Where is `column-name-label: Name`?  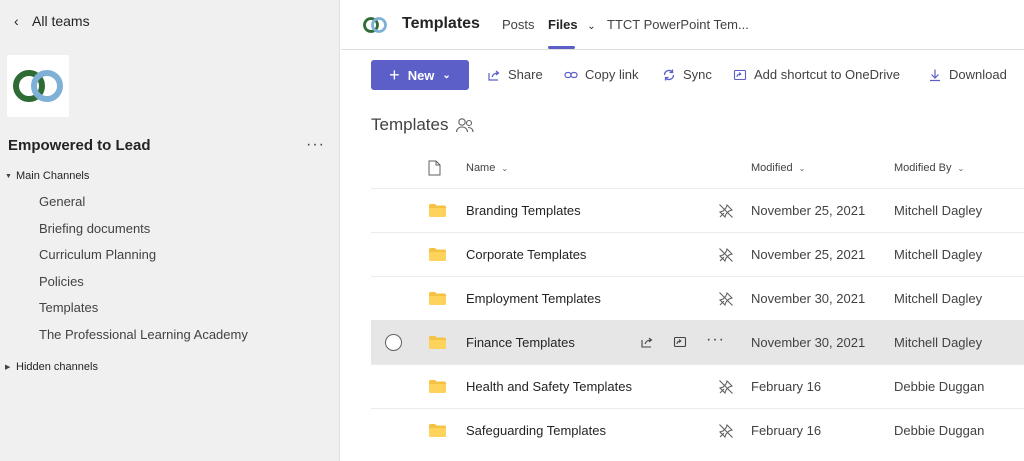
column-name-label: Name is located at coordinates (481, 168).